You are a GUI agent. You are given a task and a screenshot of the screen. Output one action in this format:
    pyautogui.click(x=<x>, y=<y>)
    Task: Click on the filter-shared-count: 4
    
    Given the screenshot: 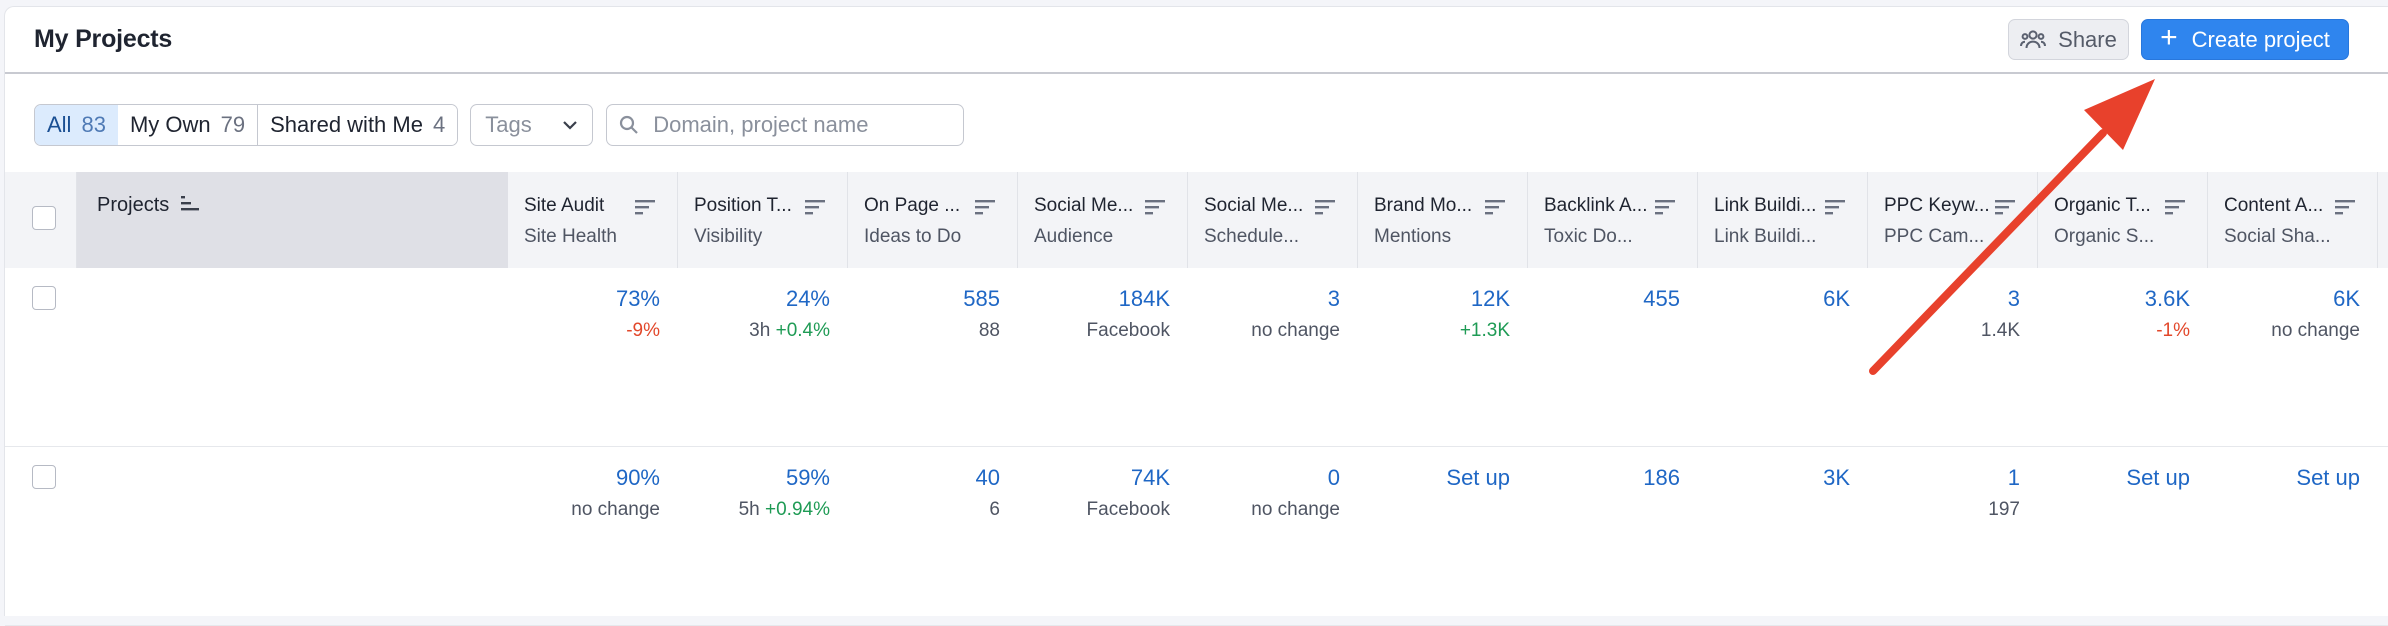 What is the action you would take?
    pyautogui.click(x=439, y=124)
    